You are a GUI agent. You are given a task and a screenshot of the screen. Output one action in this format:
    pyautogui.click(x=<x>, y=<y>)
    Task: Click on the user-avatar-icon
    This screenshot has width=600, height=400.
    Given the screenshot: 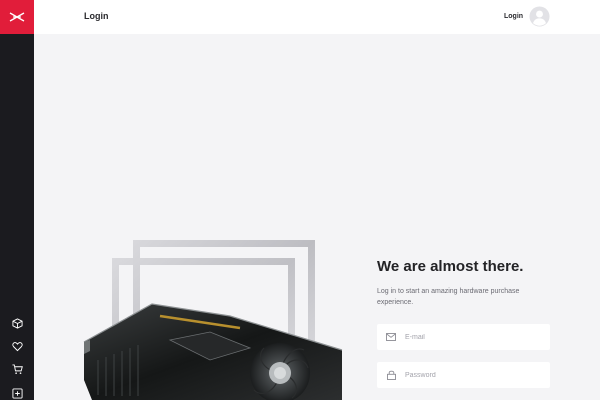 What is the action you would take?
    pyautogui.click(x=539, y=16)
    